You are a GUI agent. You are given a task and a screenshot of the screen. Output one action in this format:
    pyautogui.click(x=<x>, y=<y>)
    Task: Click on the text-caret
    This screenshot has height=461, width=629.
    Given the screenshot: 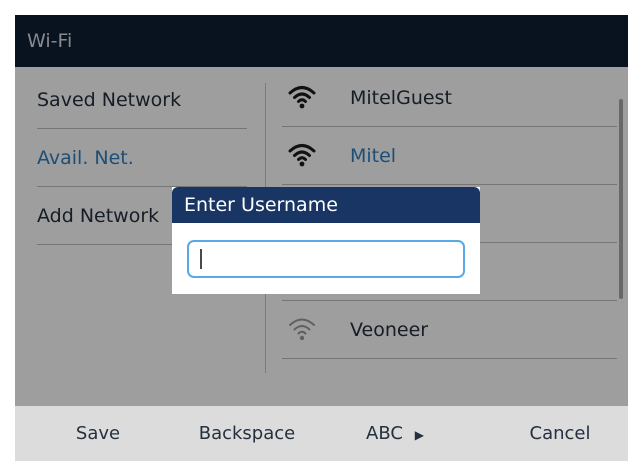 What is the action you would take?
    pyautogui.click(x=201, y=259)
    